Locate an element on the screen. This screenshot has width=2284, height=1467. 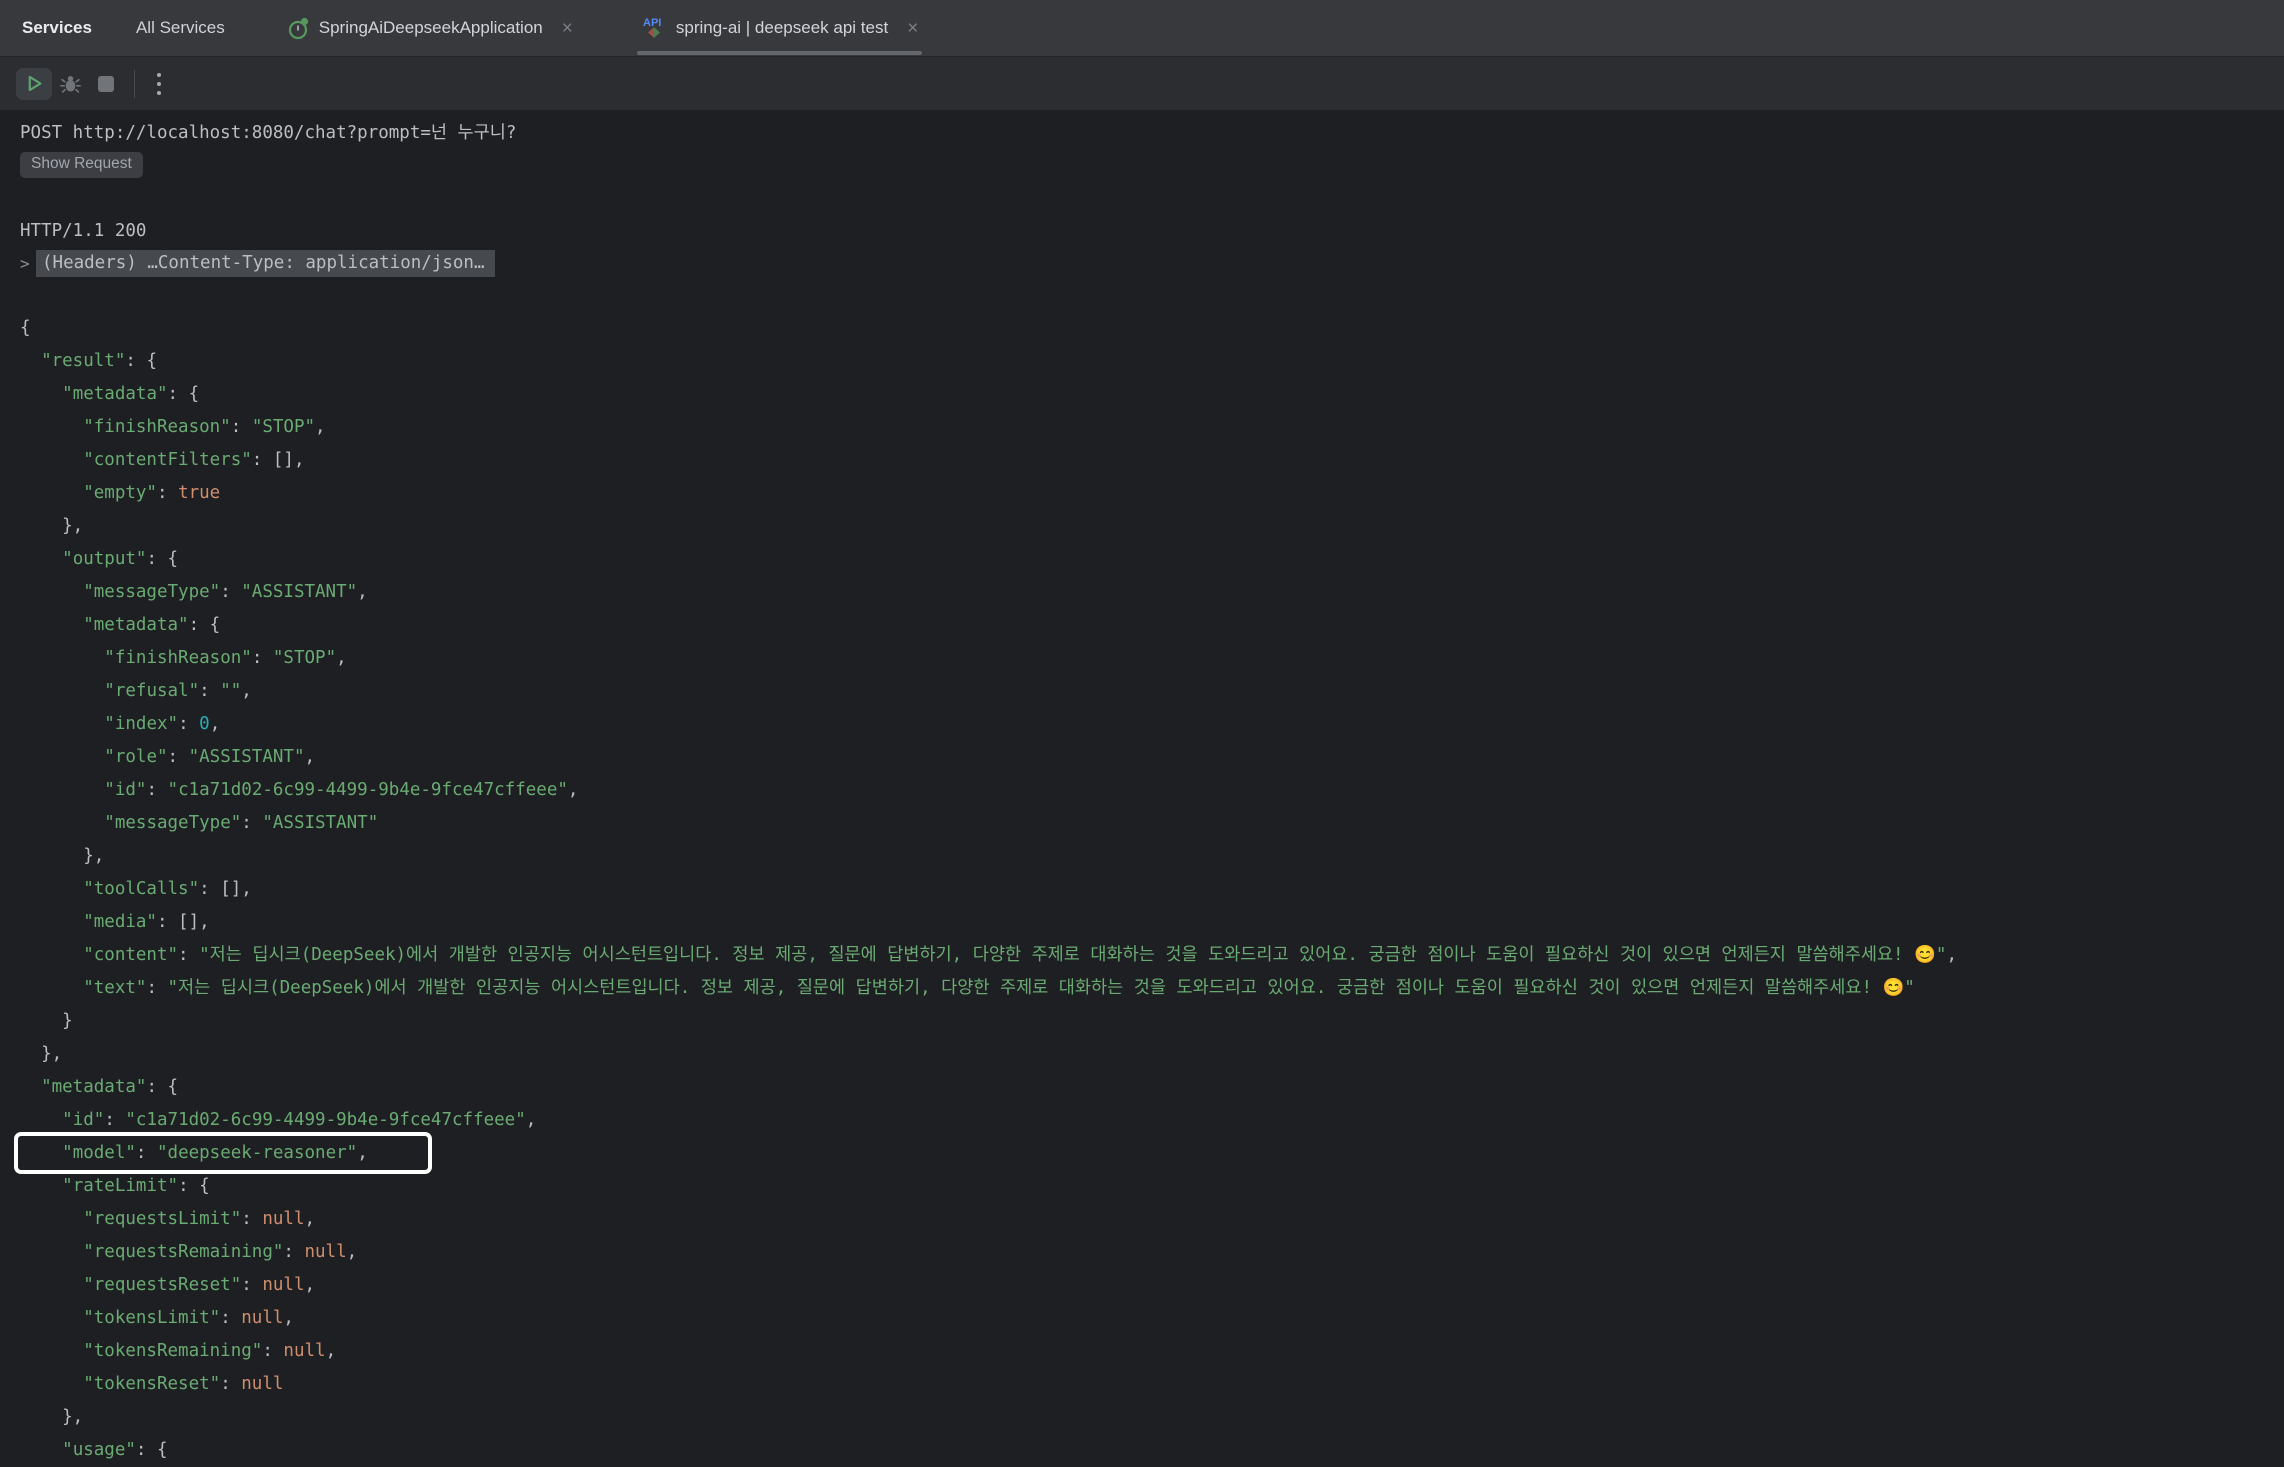
tab-label: SpringAiDeepseekApplication is located at coordinates (430, 27).